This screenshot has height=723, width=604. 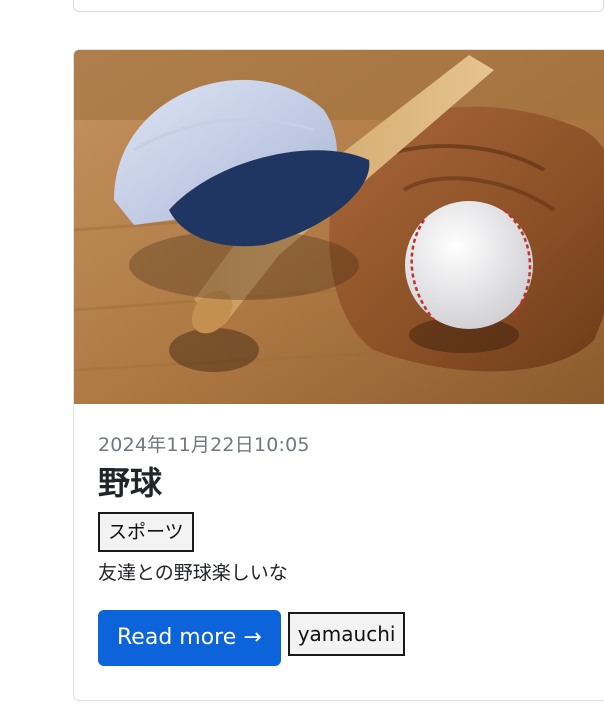 I want to click on post-title: 野球, so click(x=130, y=483).